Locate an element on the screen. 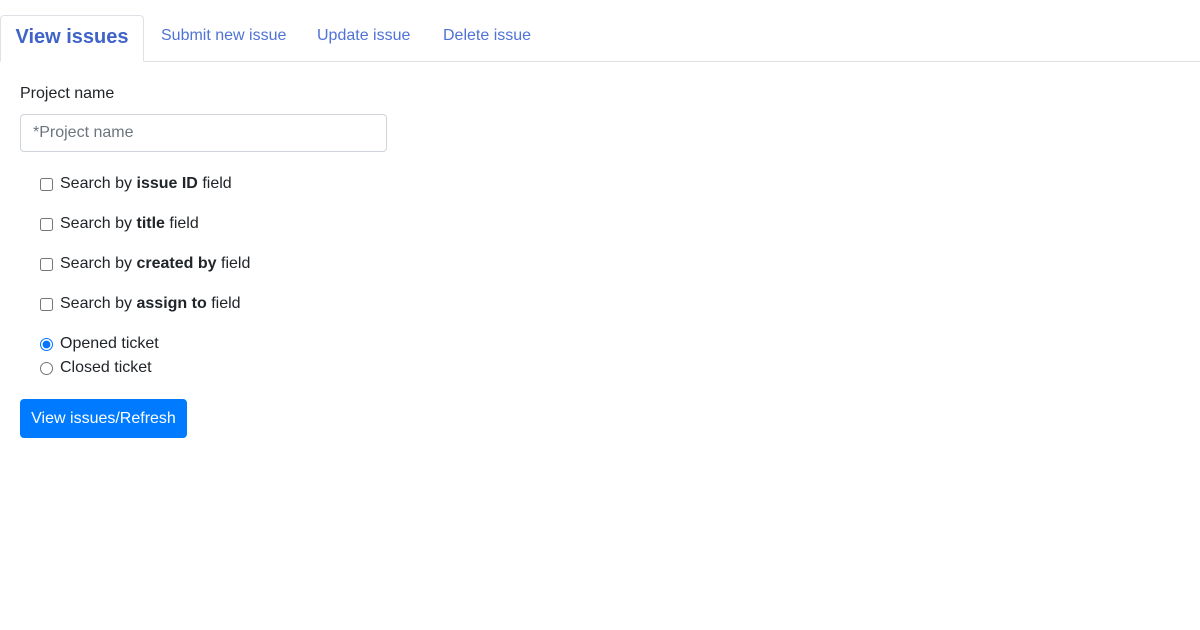 The height and width of the screenshot is (630, 1200). issue-id-option-suffix: field is located at coordinates (217, 183).